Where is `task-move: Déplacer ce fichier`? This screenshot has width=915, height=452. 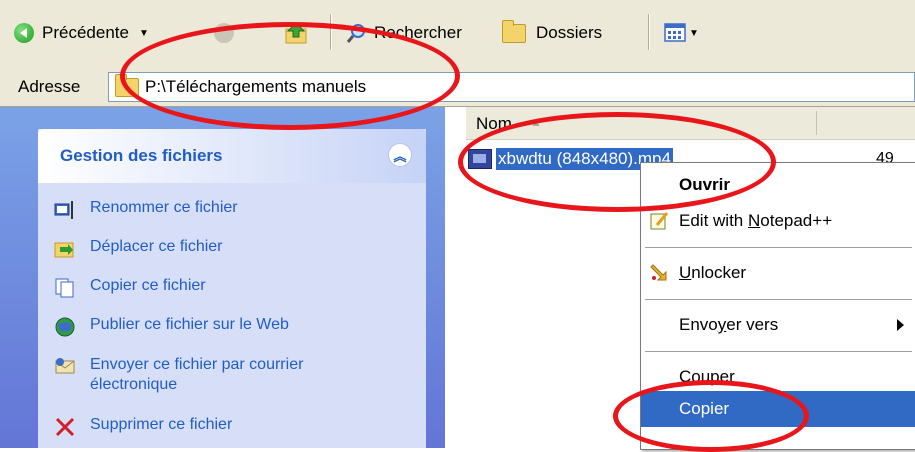 task-move: Déplacer ce fichier is located at coordinates (138, 249).